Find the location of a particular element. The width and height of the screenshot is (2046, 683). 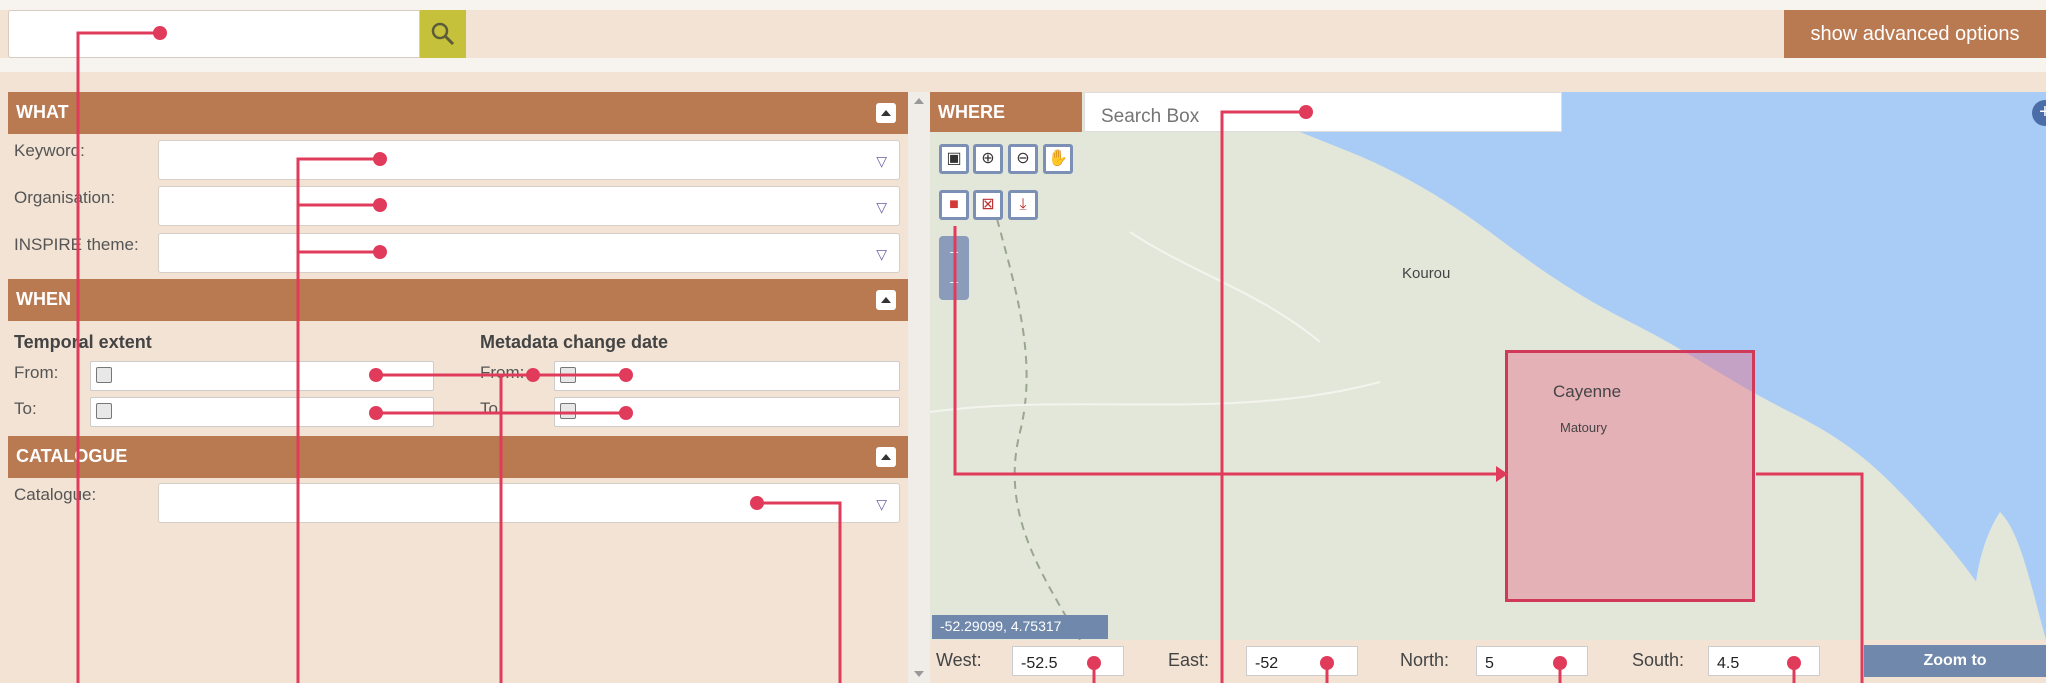

city-label-kourou: Kourou is located at coordinates (1426, 273).